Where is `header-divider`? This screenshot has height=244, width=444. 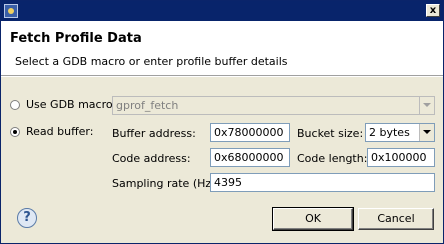
header-divider is located at coordinates (222, 76).